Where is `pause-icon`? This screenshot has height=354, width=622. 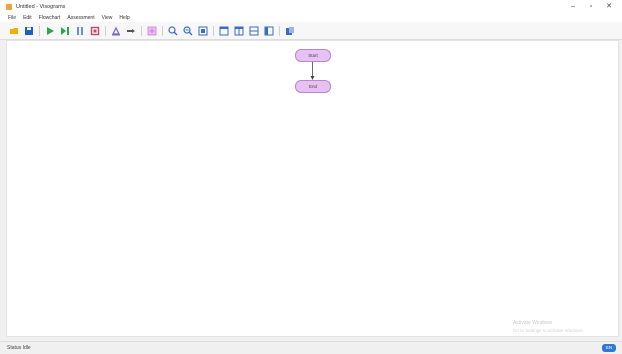 pause-icon is located at coordinates (80, 30).